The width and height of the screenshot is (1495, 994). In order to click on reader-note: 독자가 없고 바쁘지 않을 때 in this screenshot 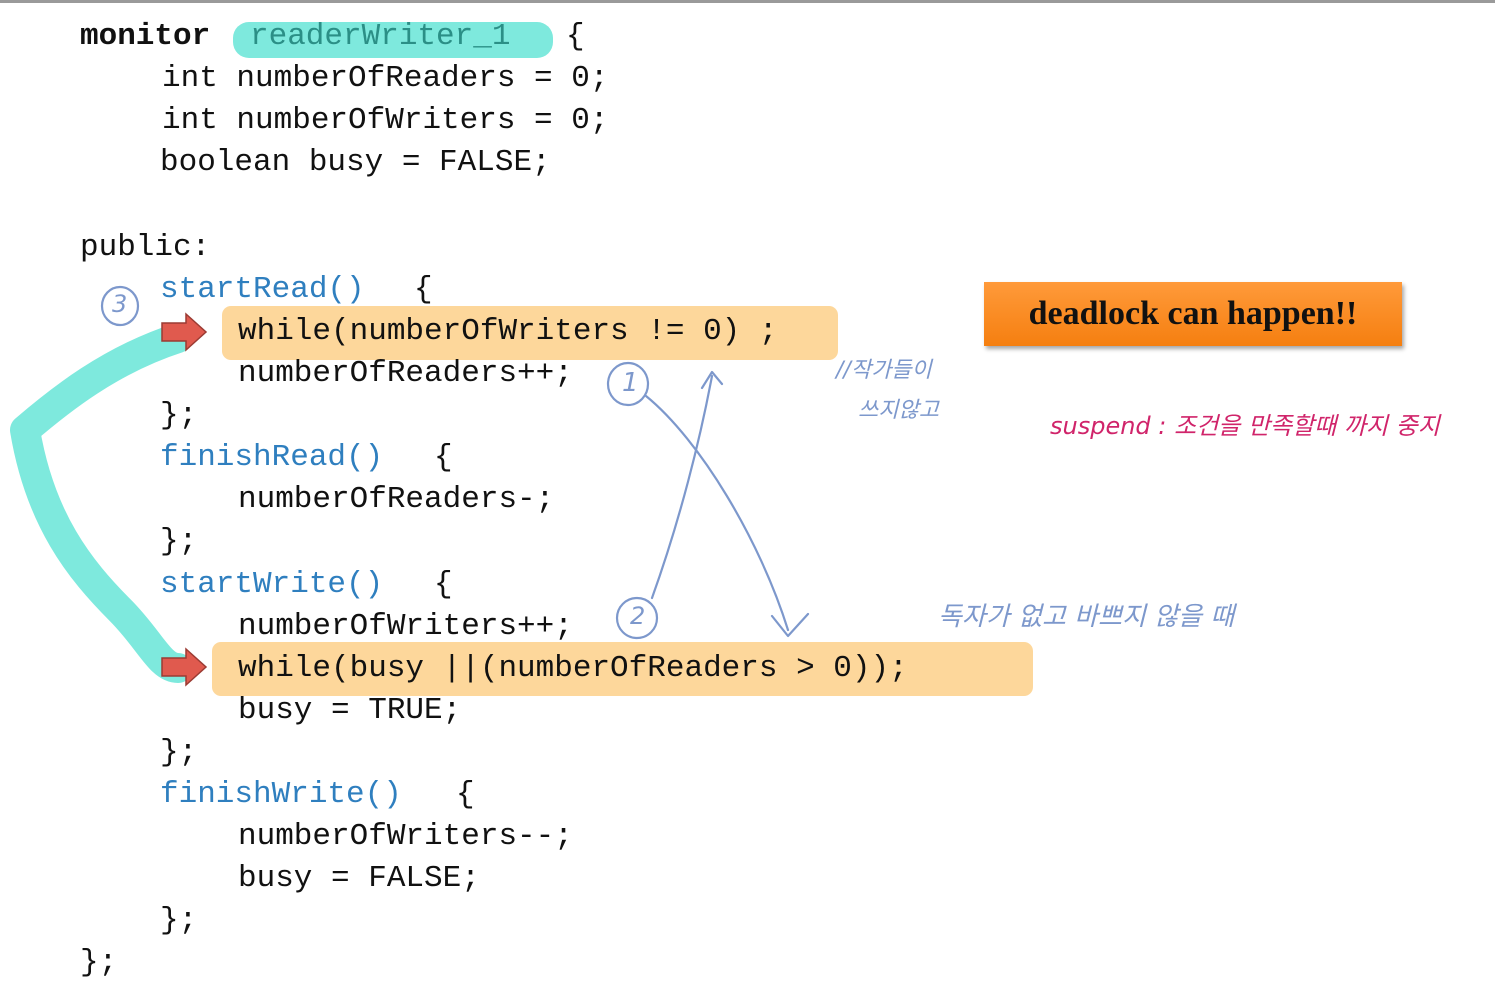, I will do `click(1086, 617)`.